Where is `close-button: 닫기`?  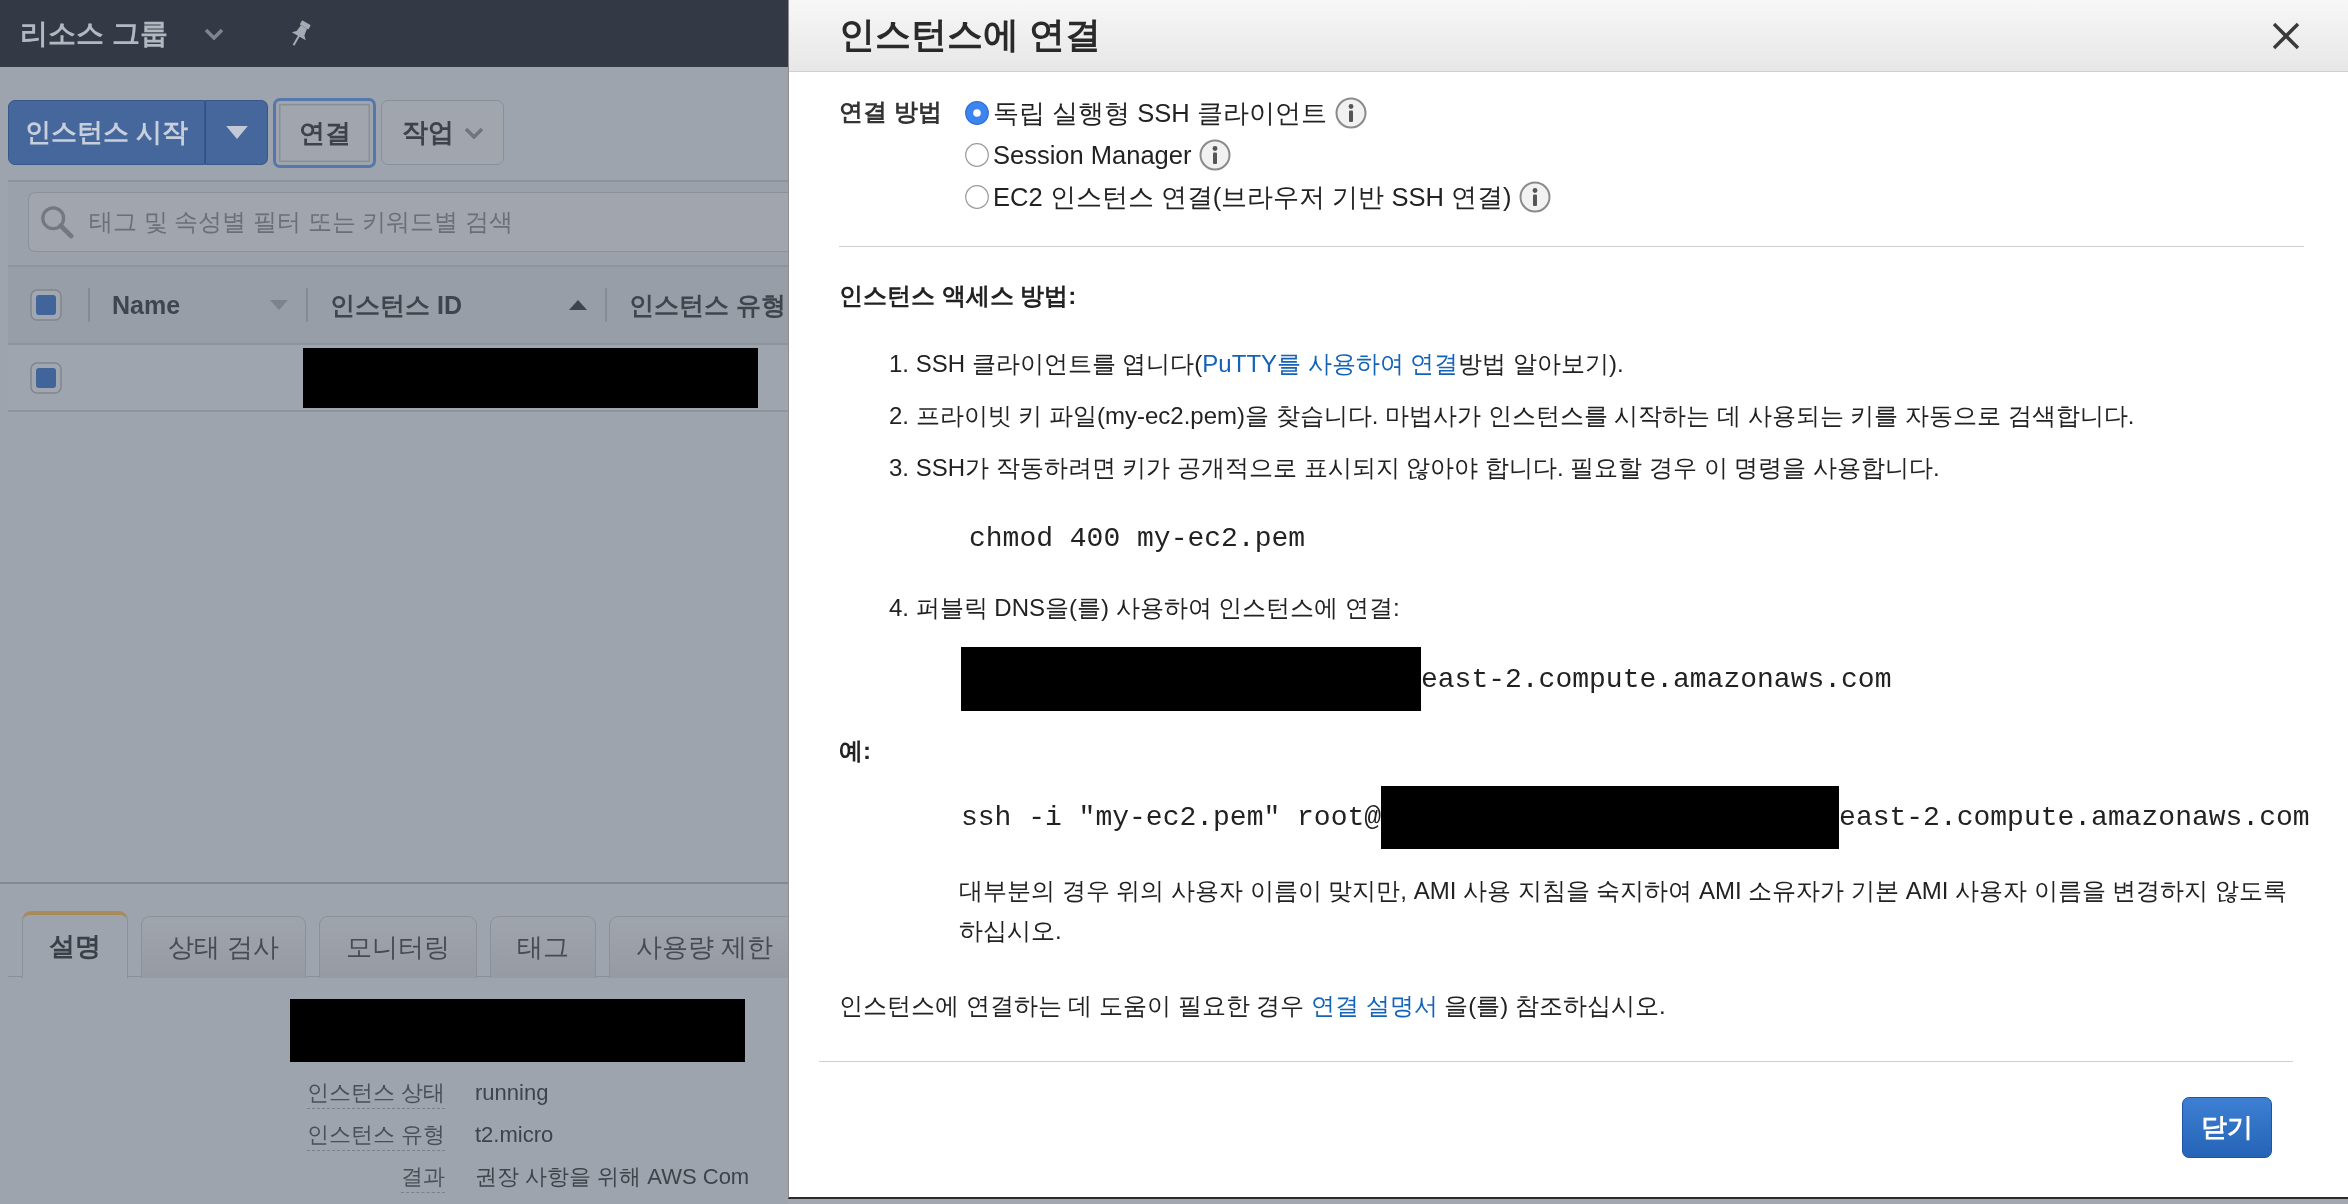 close-button: 닫기 is located at coordinates (2227, 1127).